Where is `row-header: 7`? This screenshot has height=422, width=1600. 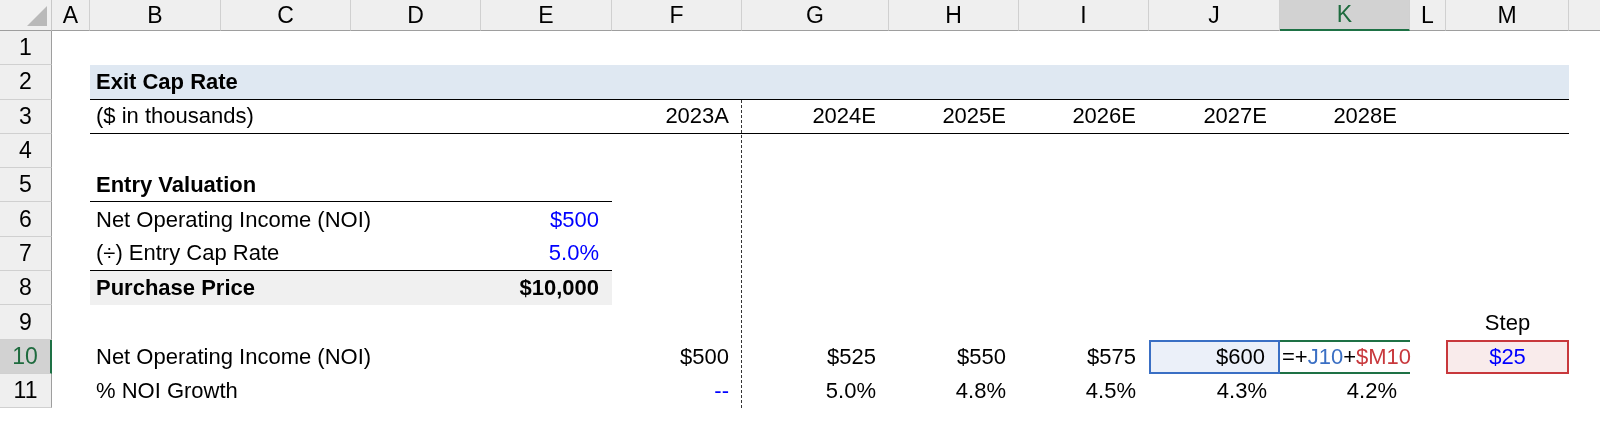 row-header: 7 is located at coordinates (26, 254).